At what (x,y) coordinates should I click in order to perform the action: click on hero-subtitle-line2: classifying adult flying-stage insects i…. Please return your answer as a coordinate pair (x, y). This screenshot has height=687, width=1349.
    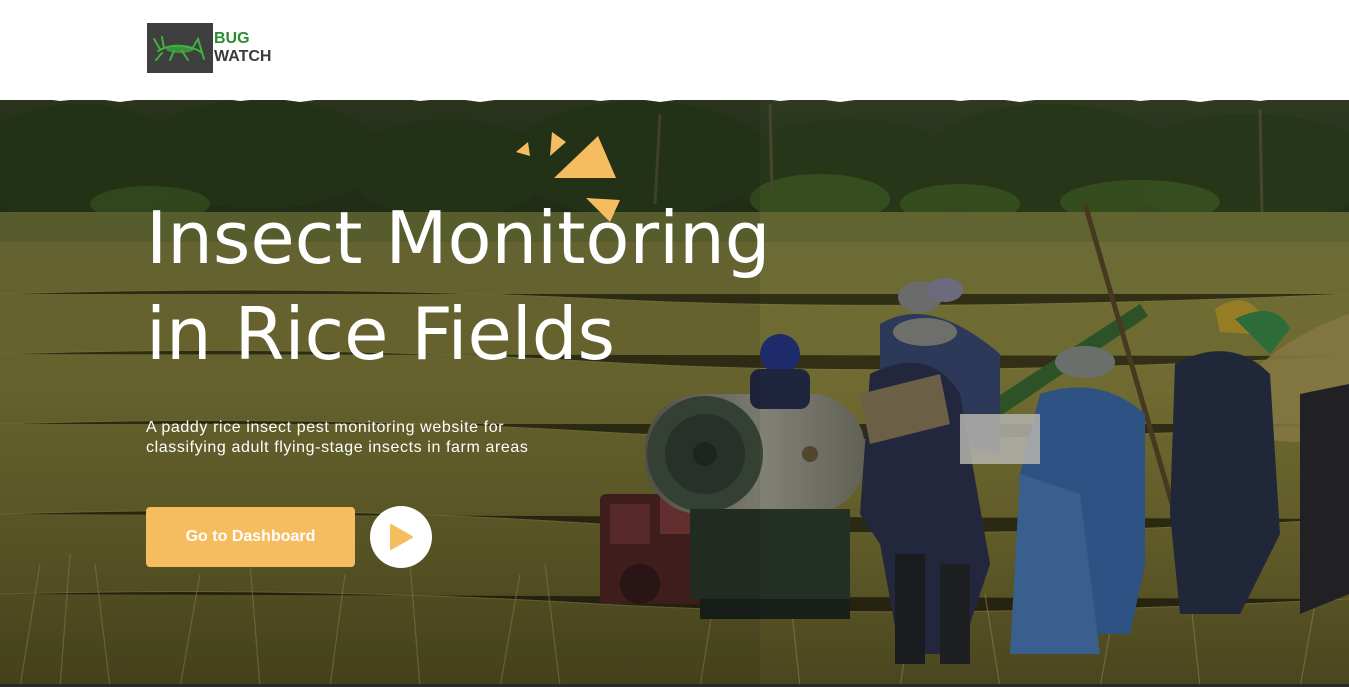
    Looking at the image, I should click on (337, 447).